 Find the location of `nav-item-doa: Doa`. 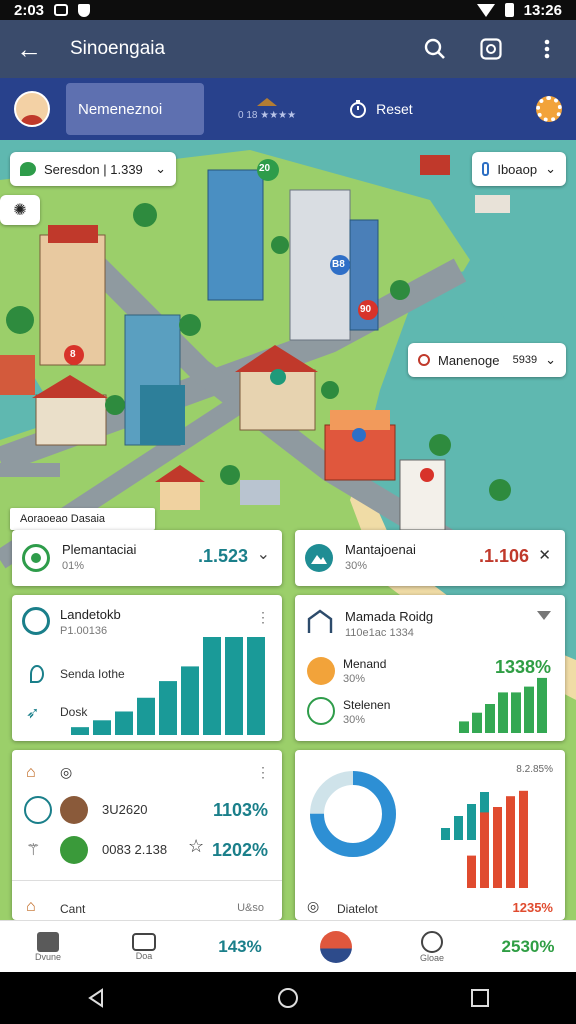

nav-item-doa: Doa is located at coordinates (144, 946).